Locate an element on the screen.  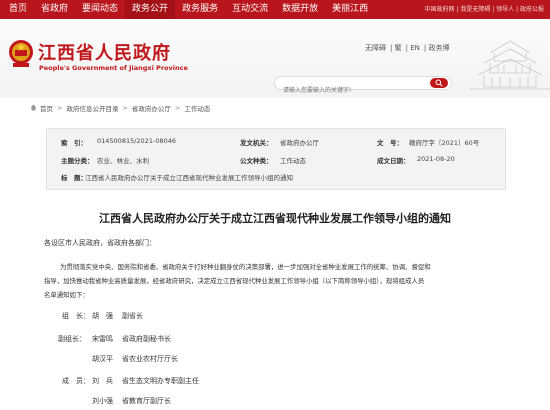
nav-provincial-government: 省政府 is located at coordinates (54, 9).